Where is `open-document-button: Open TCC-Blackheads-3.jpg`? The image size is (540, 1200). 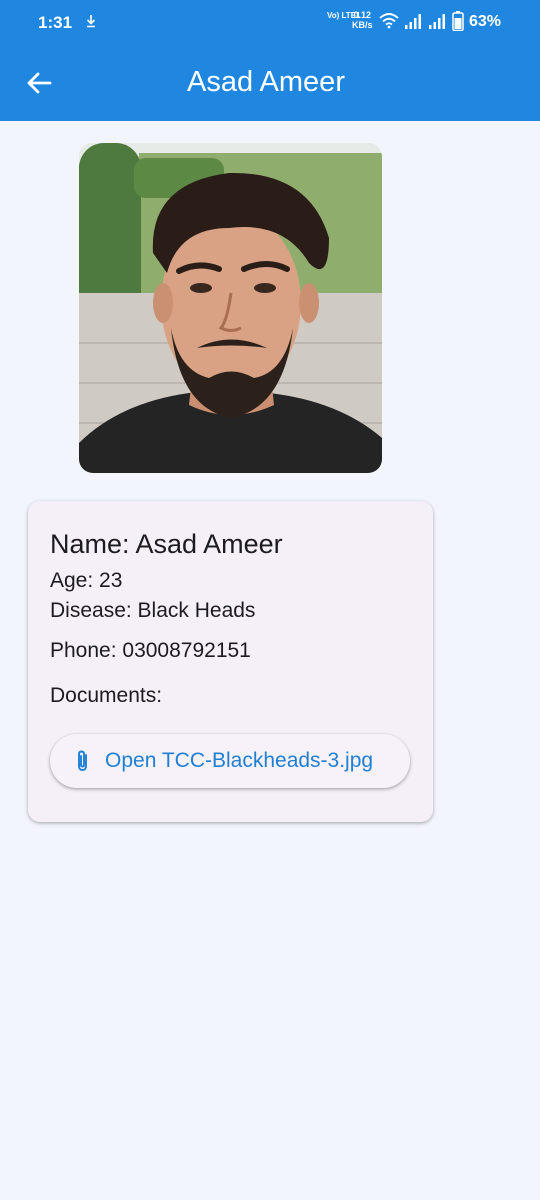 open-document-button: Open TCC-Blackheads-3.jpg is located at coordinates (230, 761).